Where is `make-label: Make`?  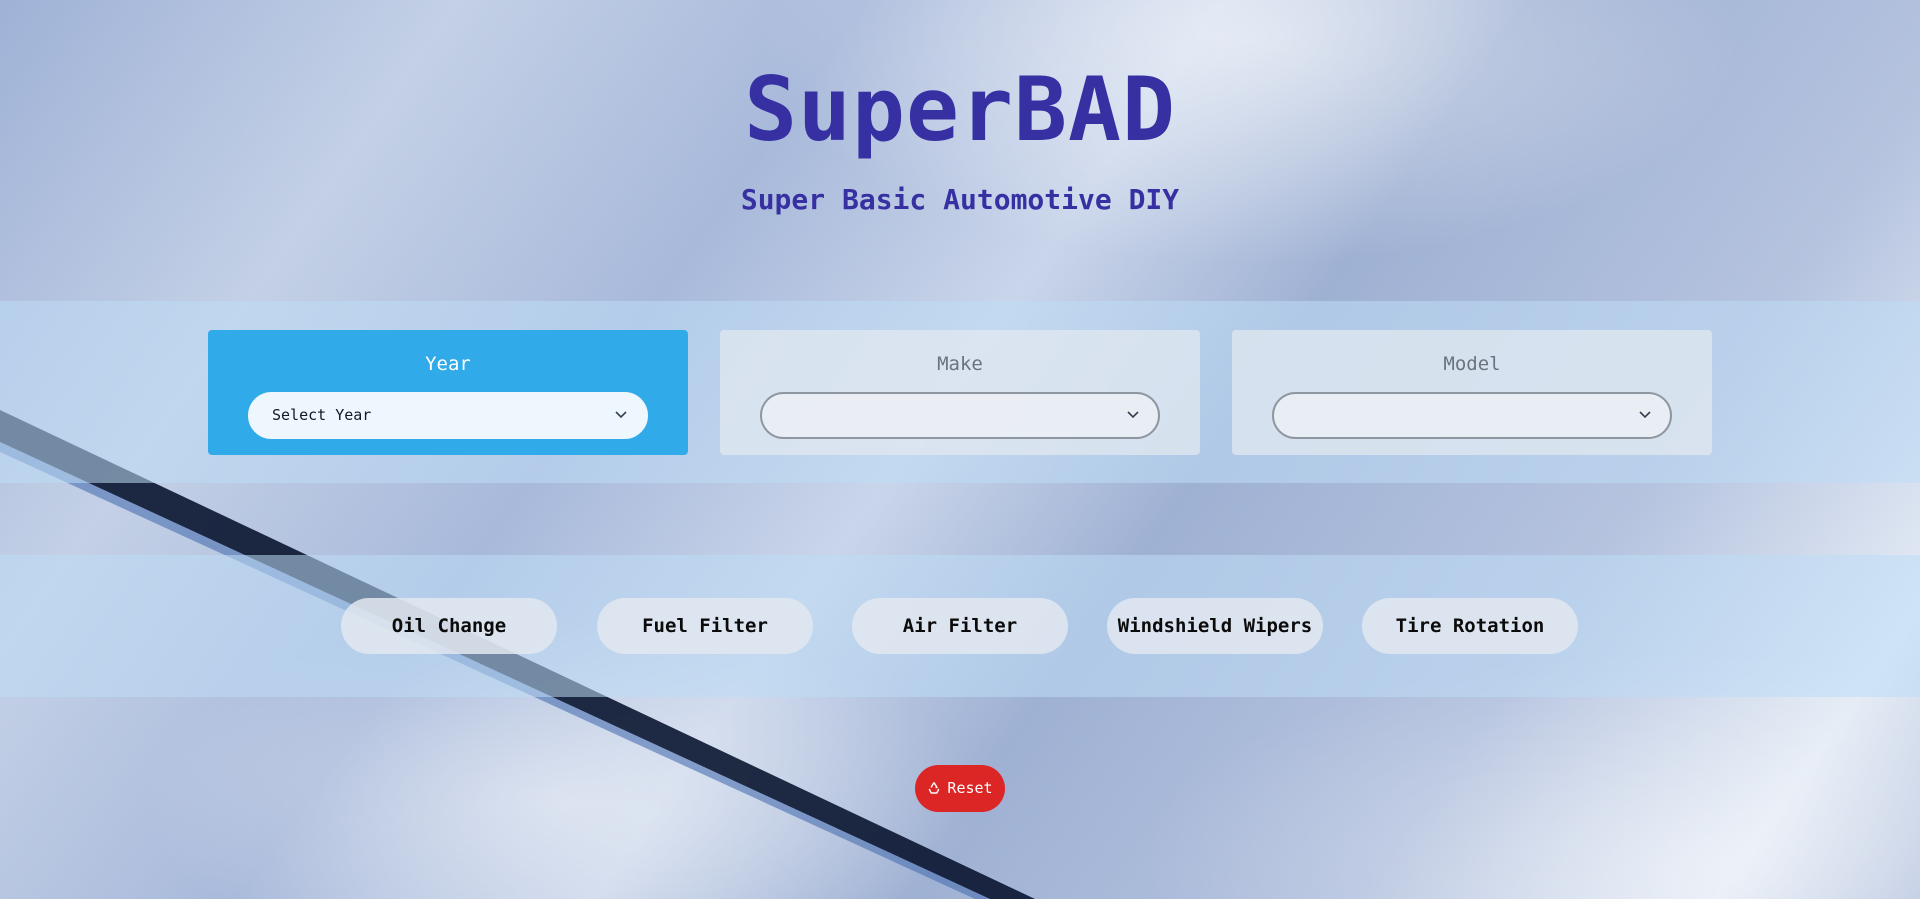
make-label: Make is located at coordinates (960, 364).